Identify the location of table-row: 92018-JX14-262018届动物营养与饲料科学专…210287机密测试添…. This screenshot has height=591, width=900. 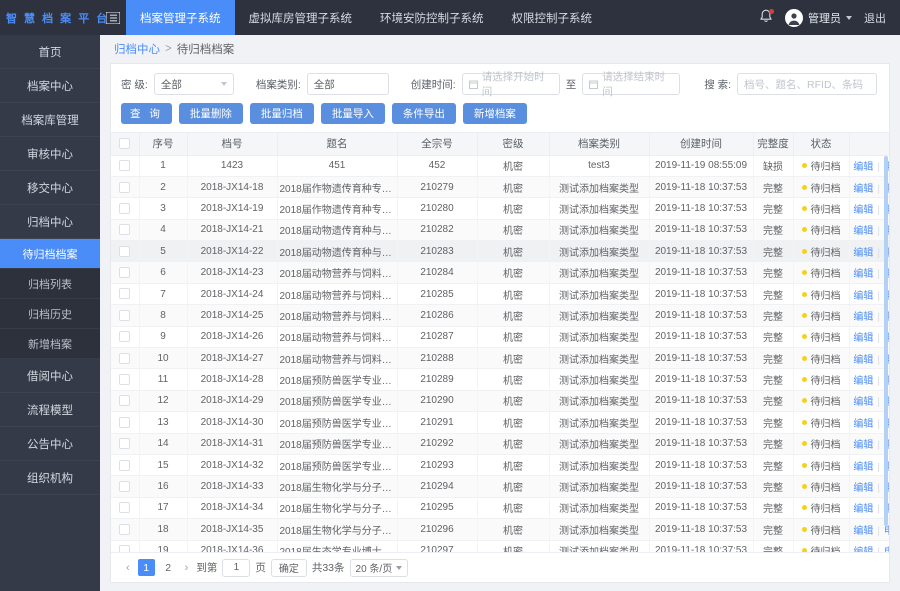
(500, 337).